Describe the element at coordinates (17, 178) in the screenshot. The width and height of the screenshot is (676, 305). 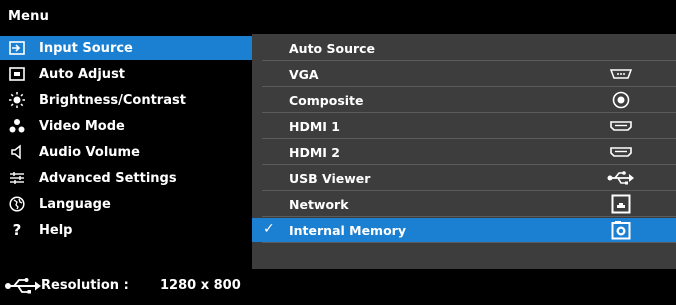
I see `advanced-settings-icon` at that location.